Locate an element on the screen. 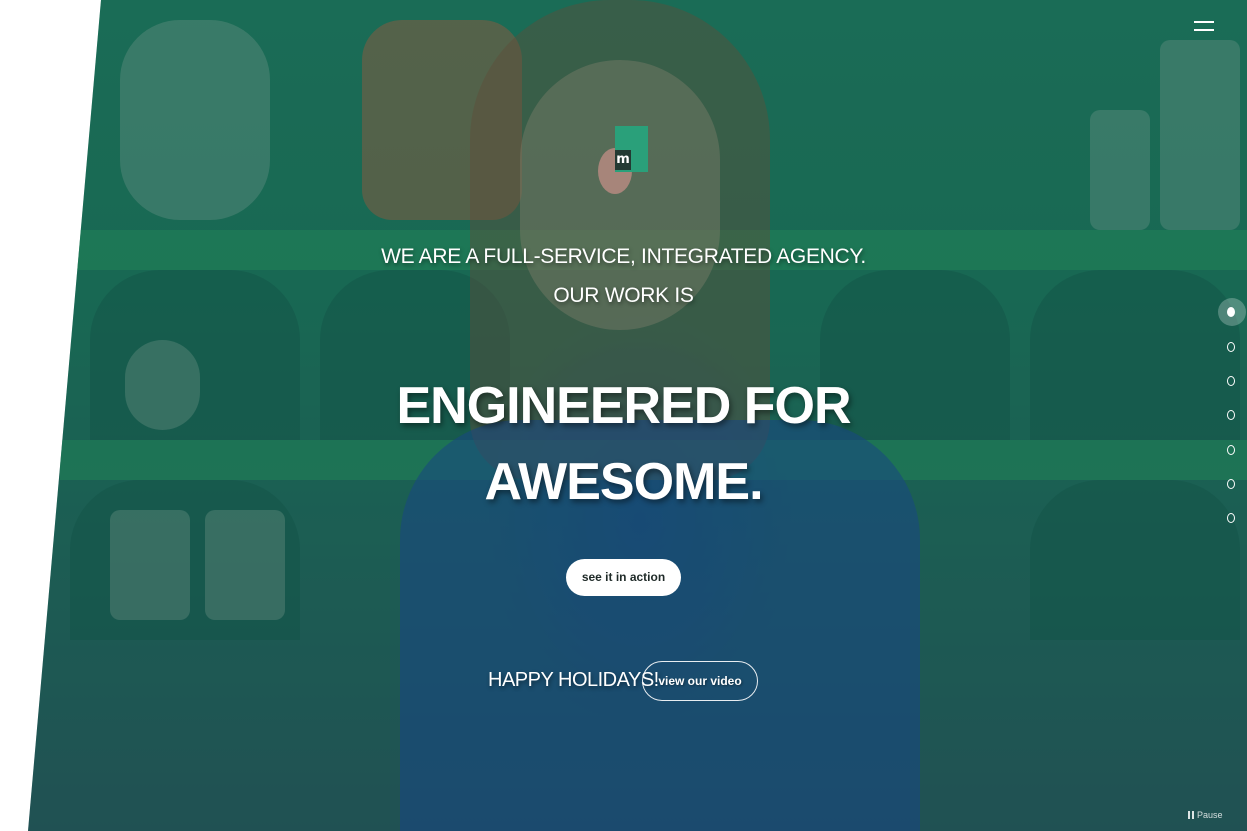  holiday-text: HAPPY HOLIDAYS! is located at coordinates (573, 680).